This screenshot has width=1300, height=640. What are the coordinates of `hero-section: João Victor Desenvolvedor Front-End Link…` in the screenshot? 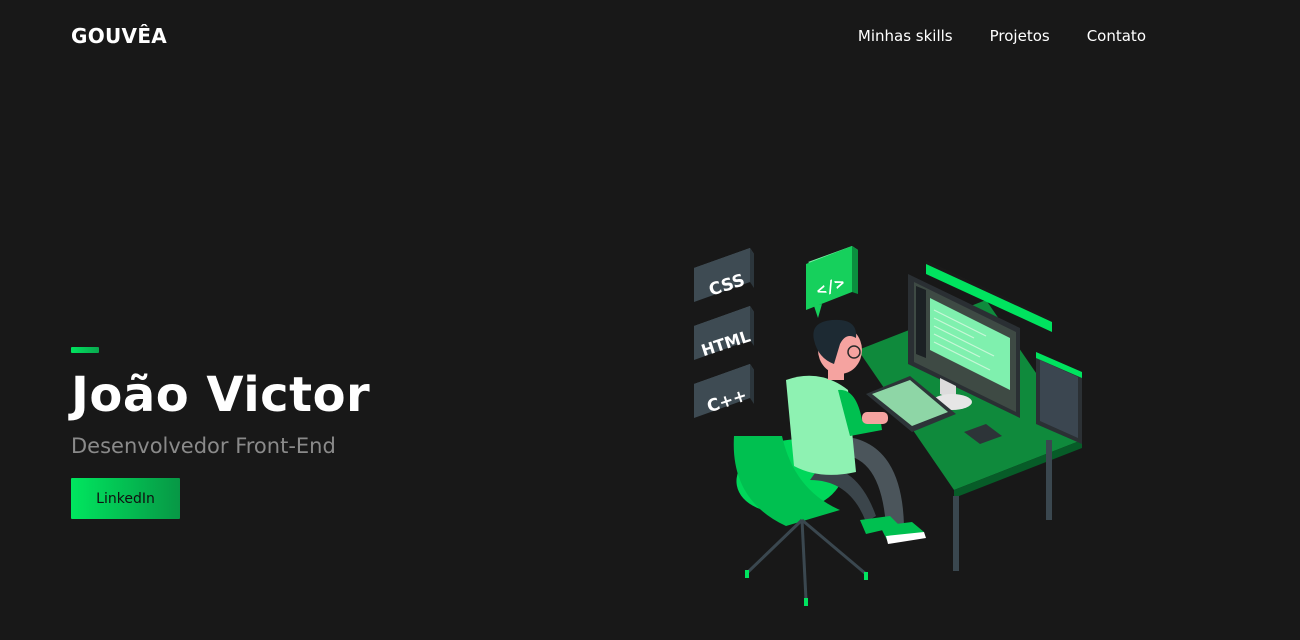 It's located at (220, 433).